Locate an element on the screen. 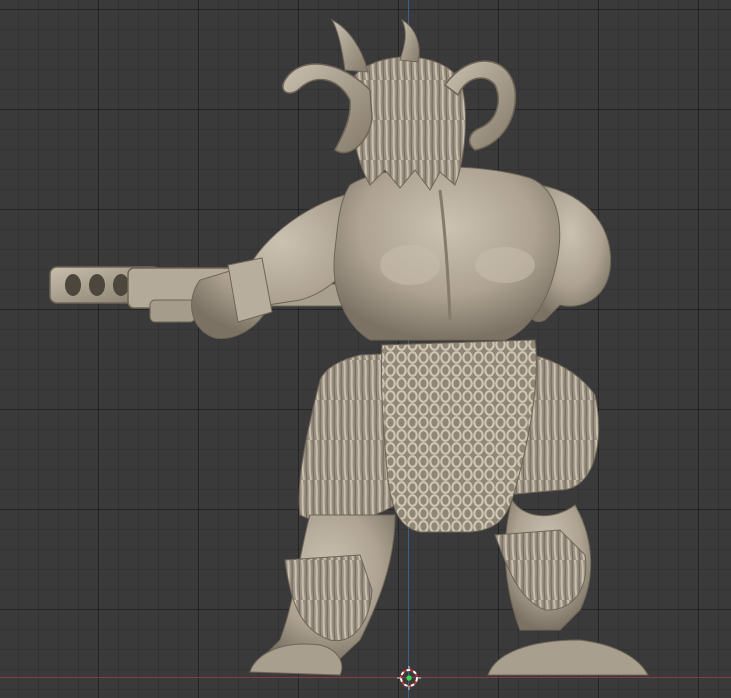  base-rock-right is located at coordinates (568, 657).